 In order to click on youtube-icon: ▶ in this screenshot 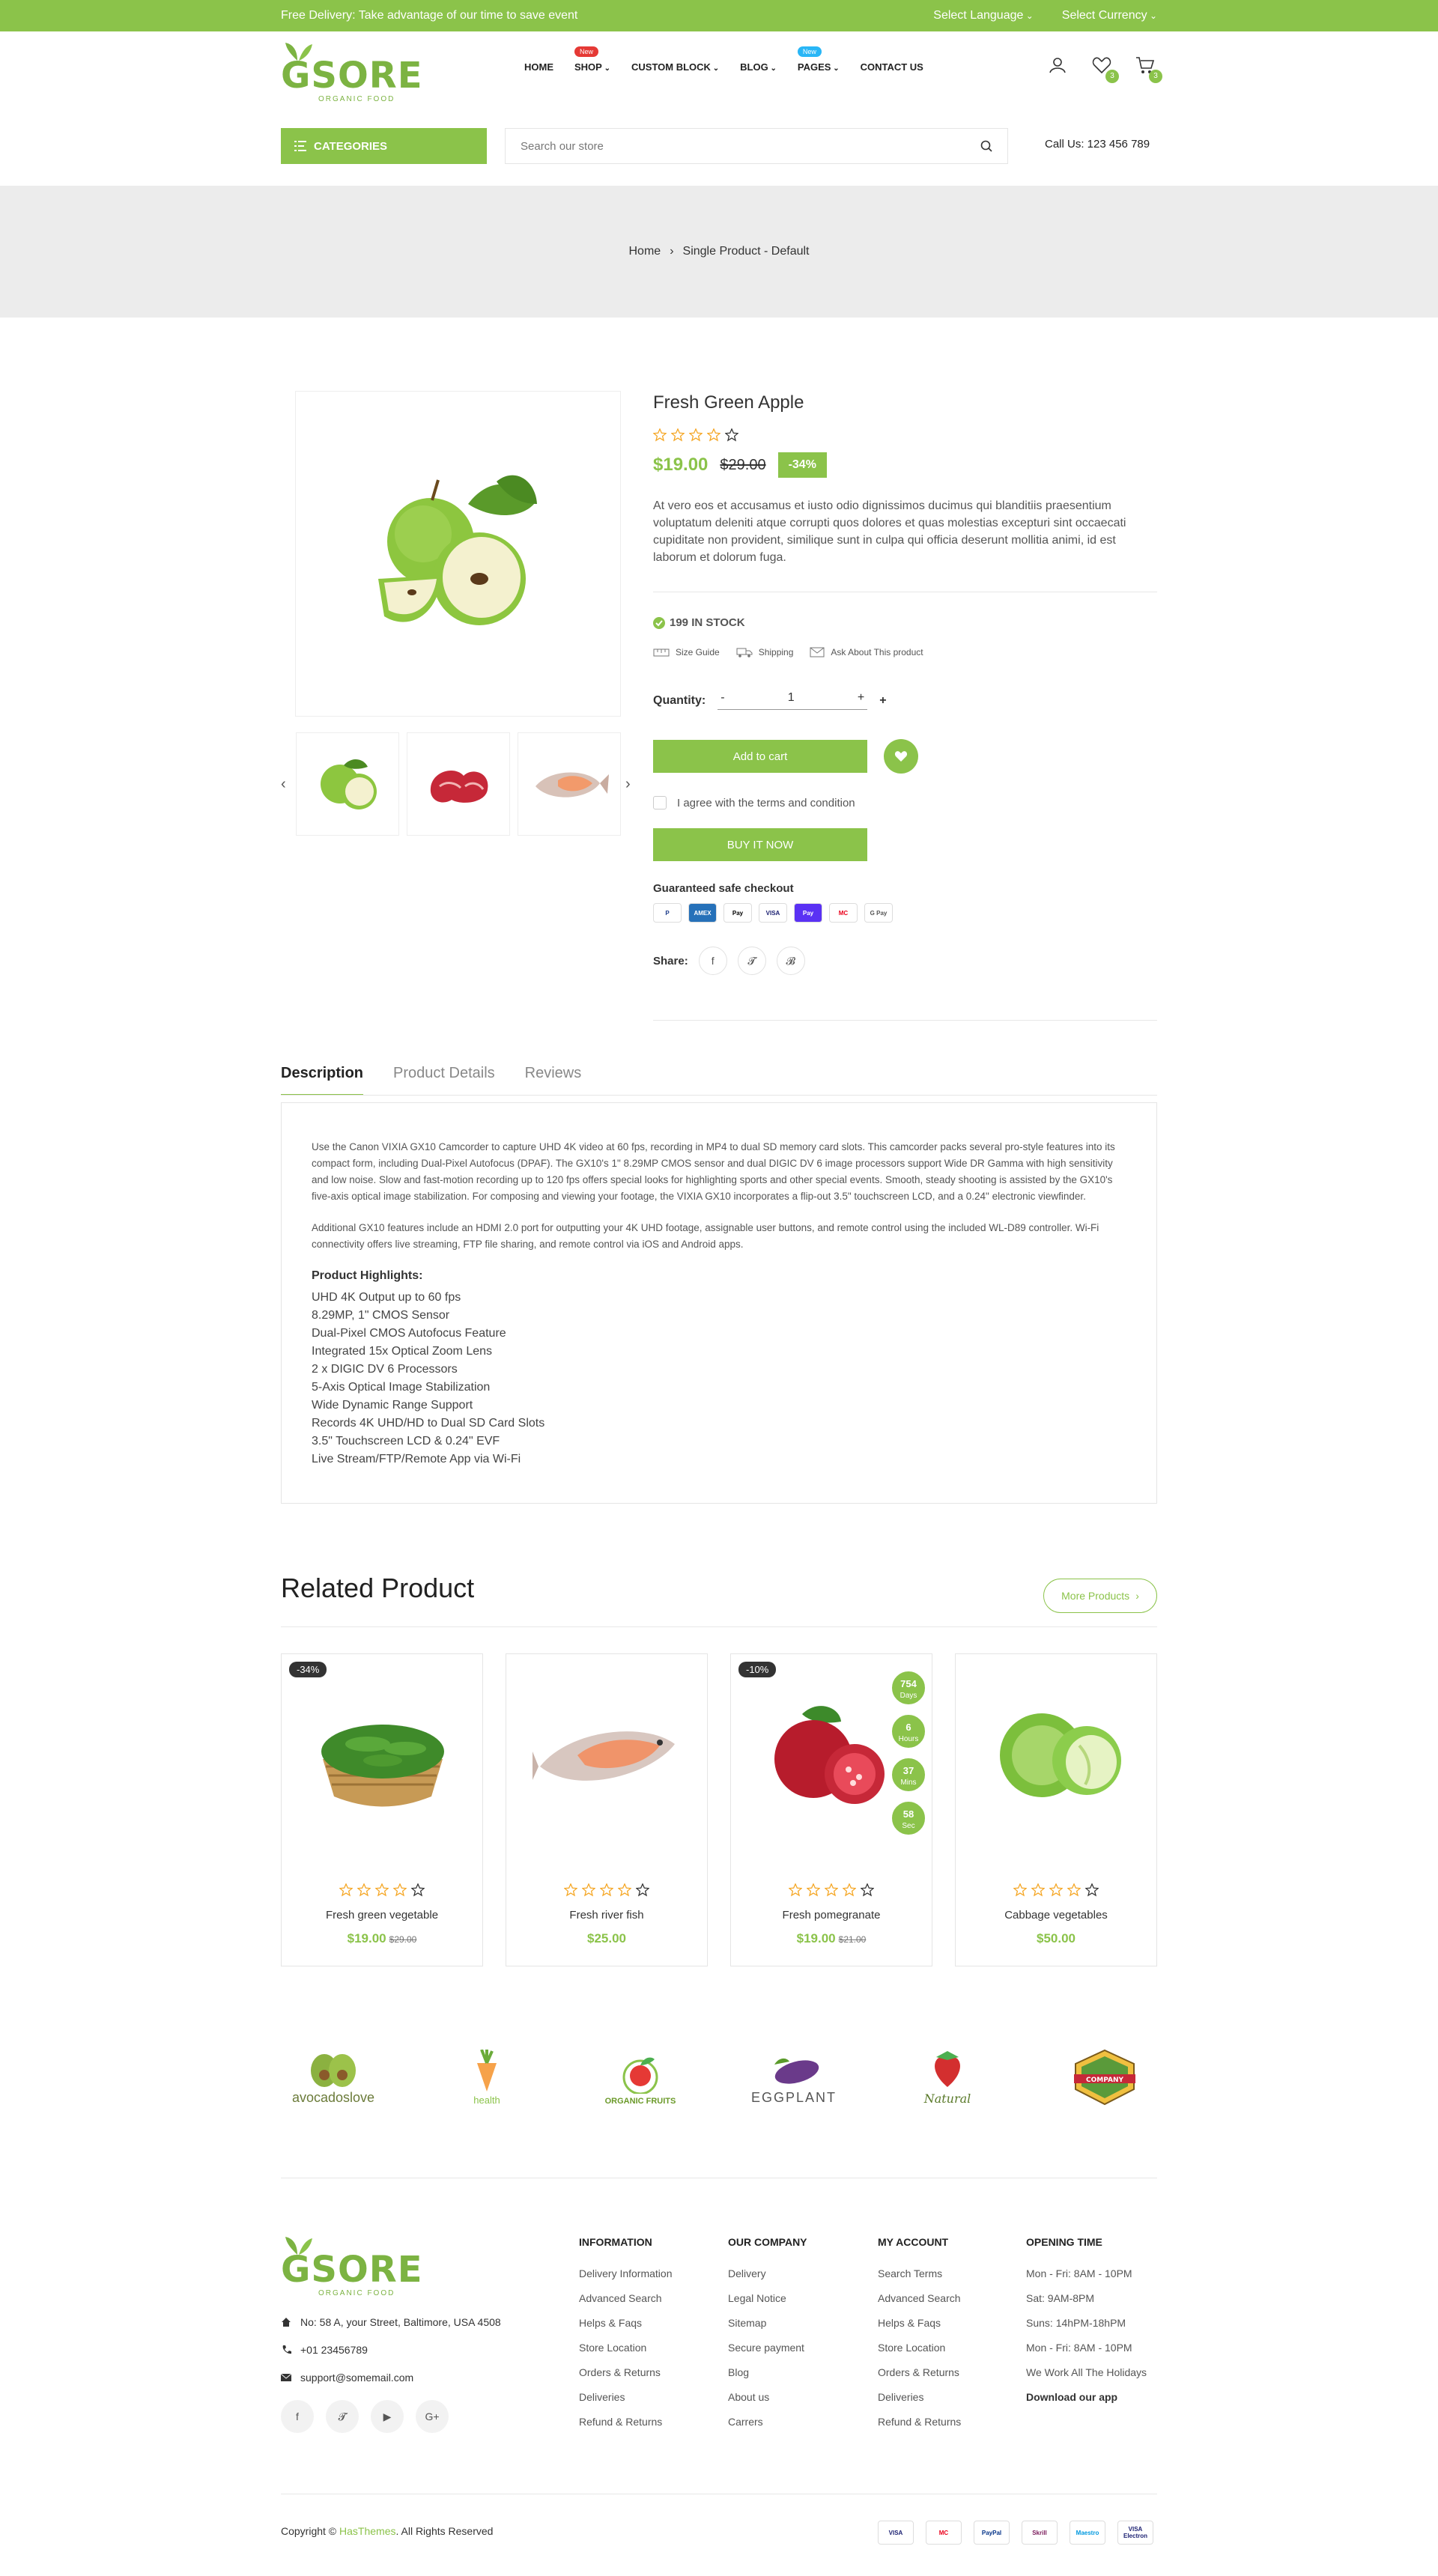, I will do `click(387, 2416)`.